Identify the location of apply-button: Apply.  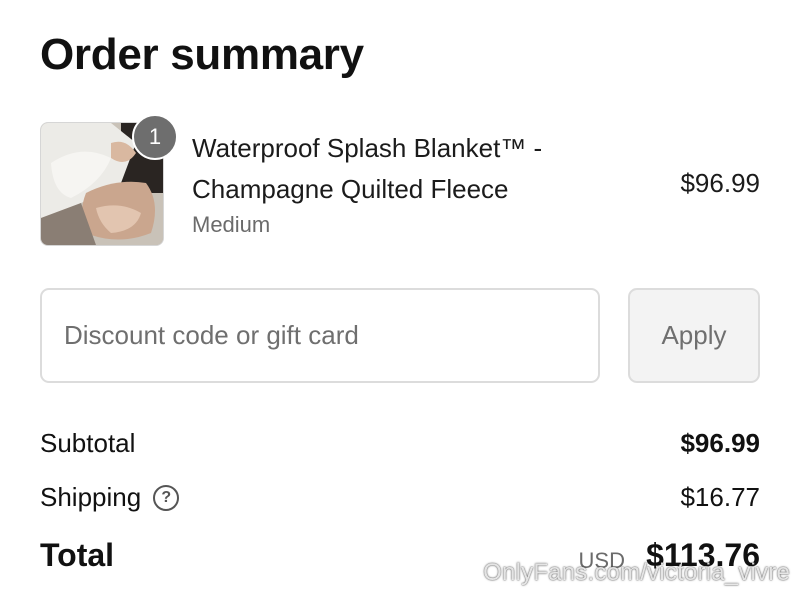
(694, 335).